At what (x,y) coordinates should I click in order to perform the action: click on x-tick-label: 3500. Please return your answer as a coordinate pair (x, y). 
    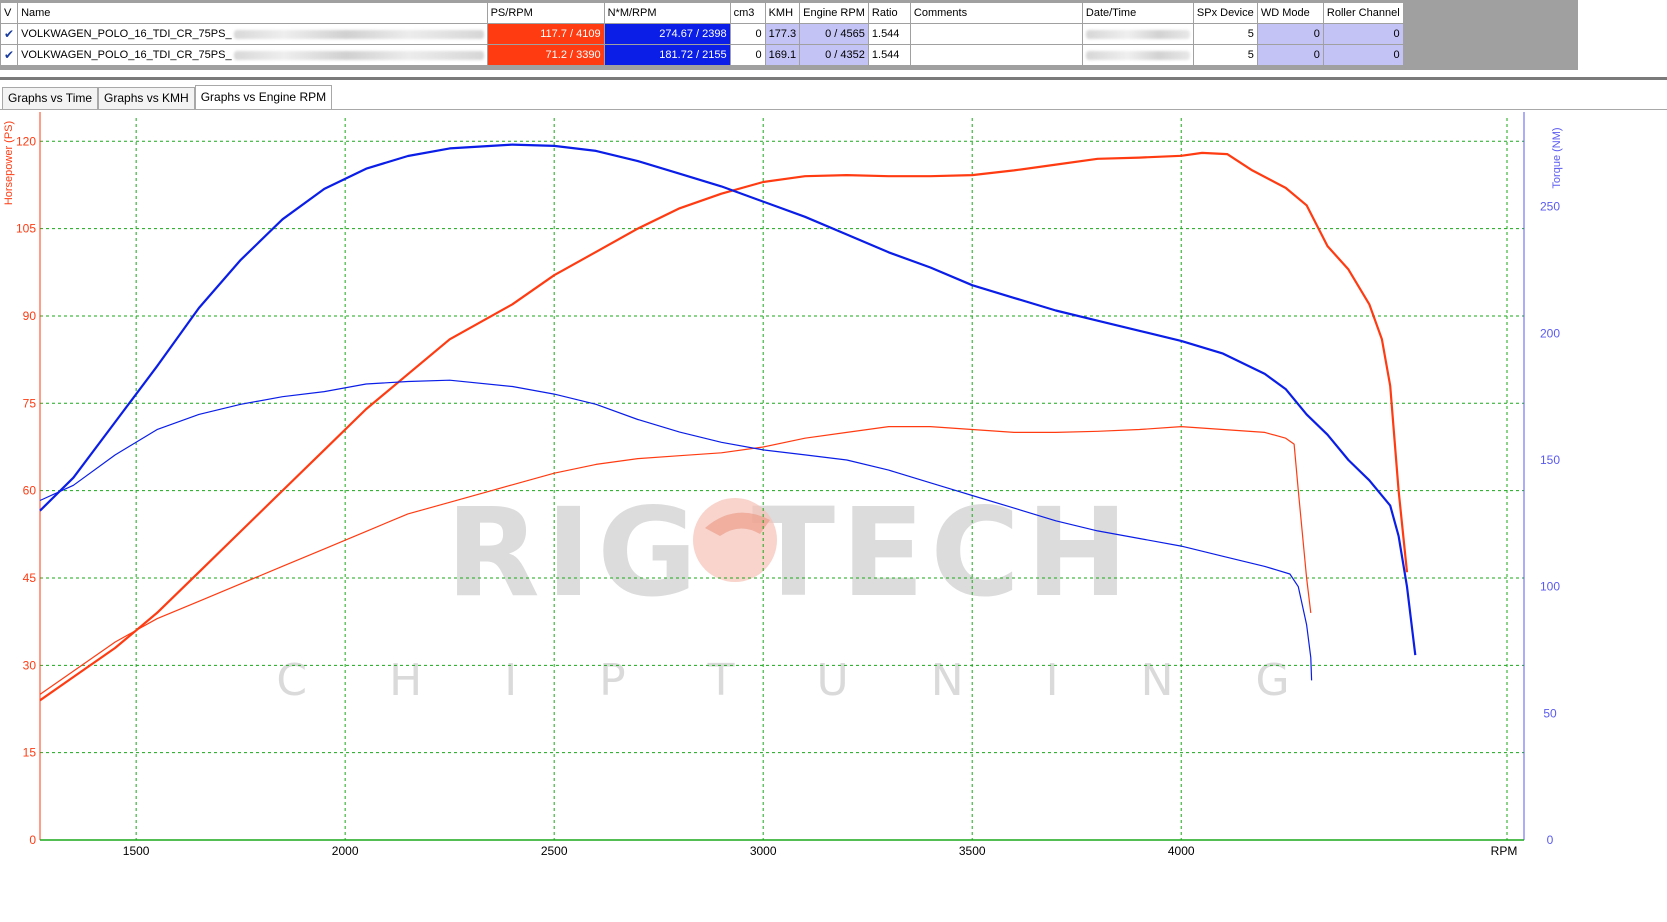
    Looking at the image, I should click on (972, 851).